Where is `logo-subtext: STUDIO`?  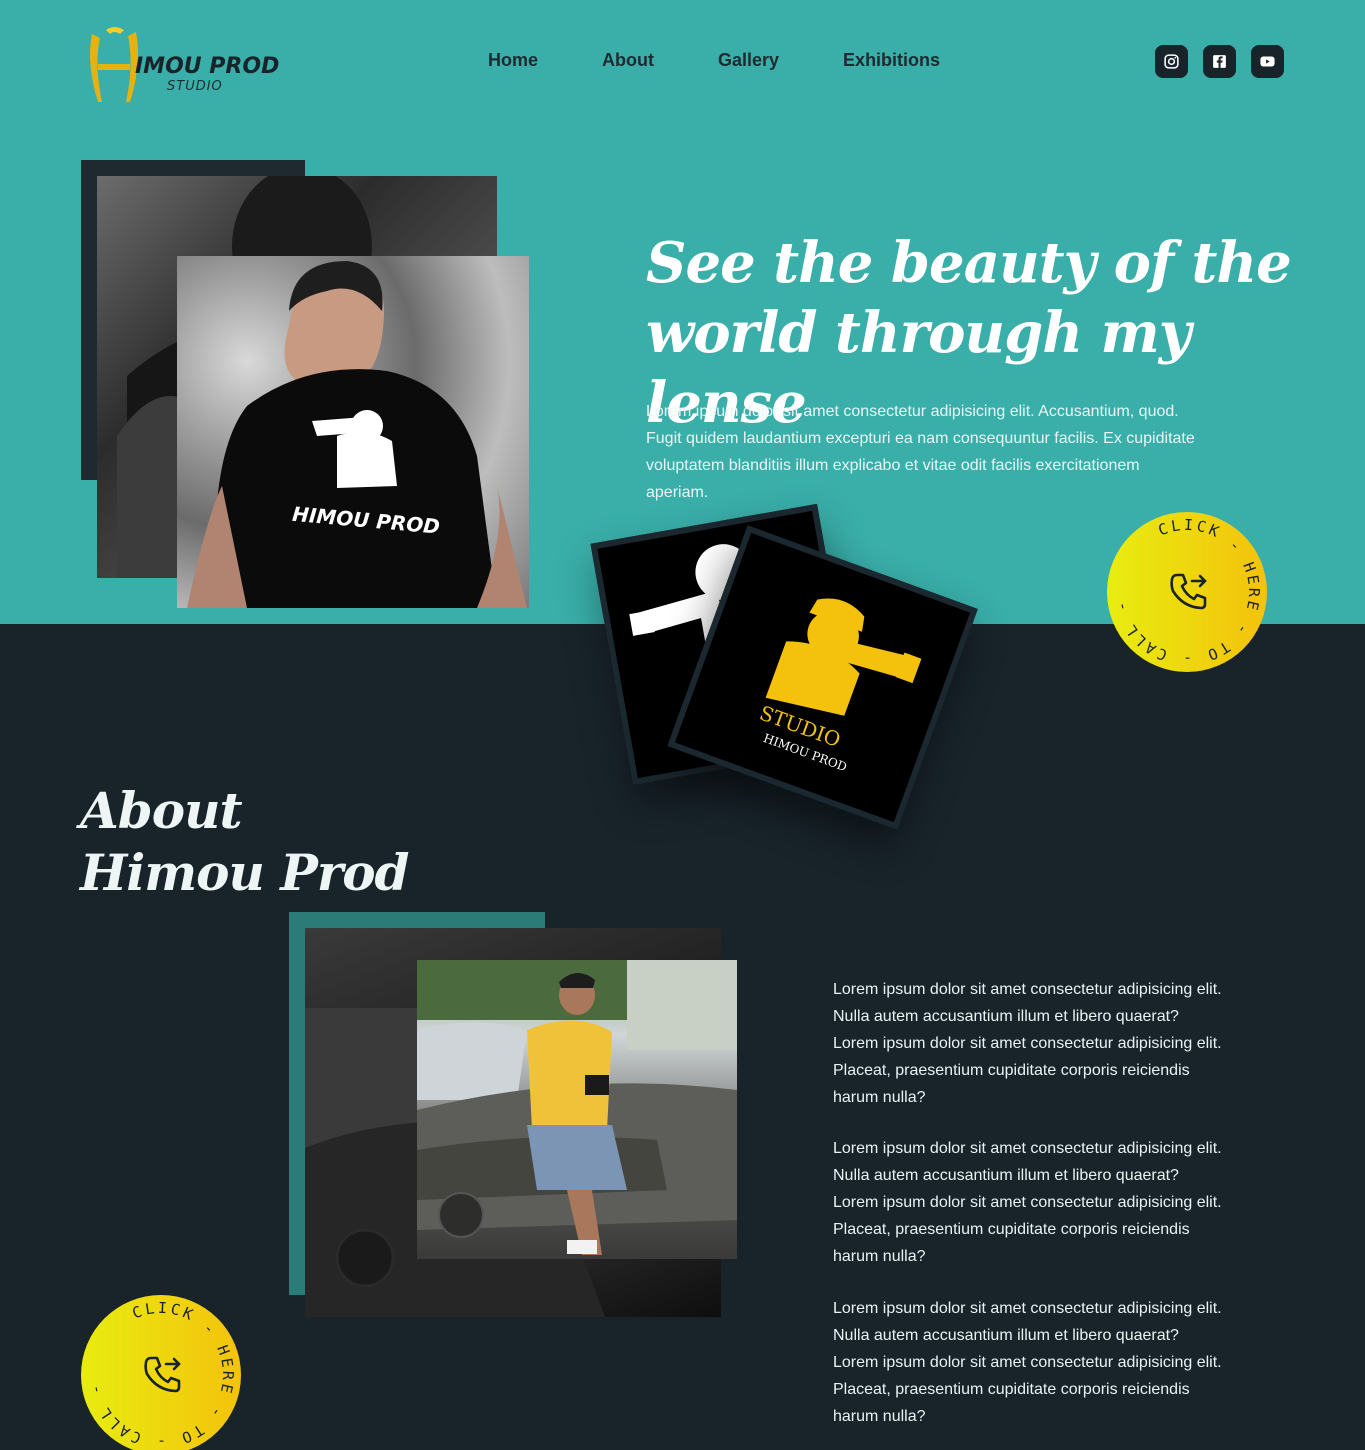
logo-subtext: STUDIO is located at coordinates (195, 86).